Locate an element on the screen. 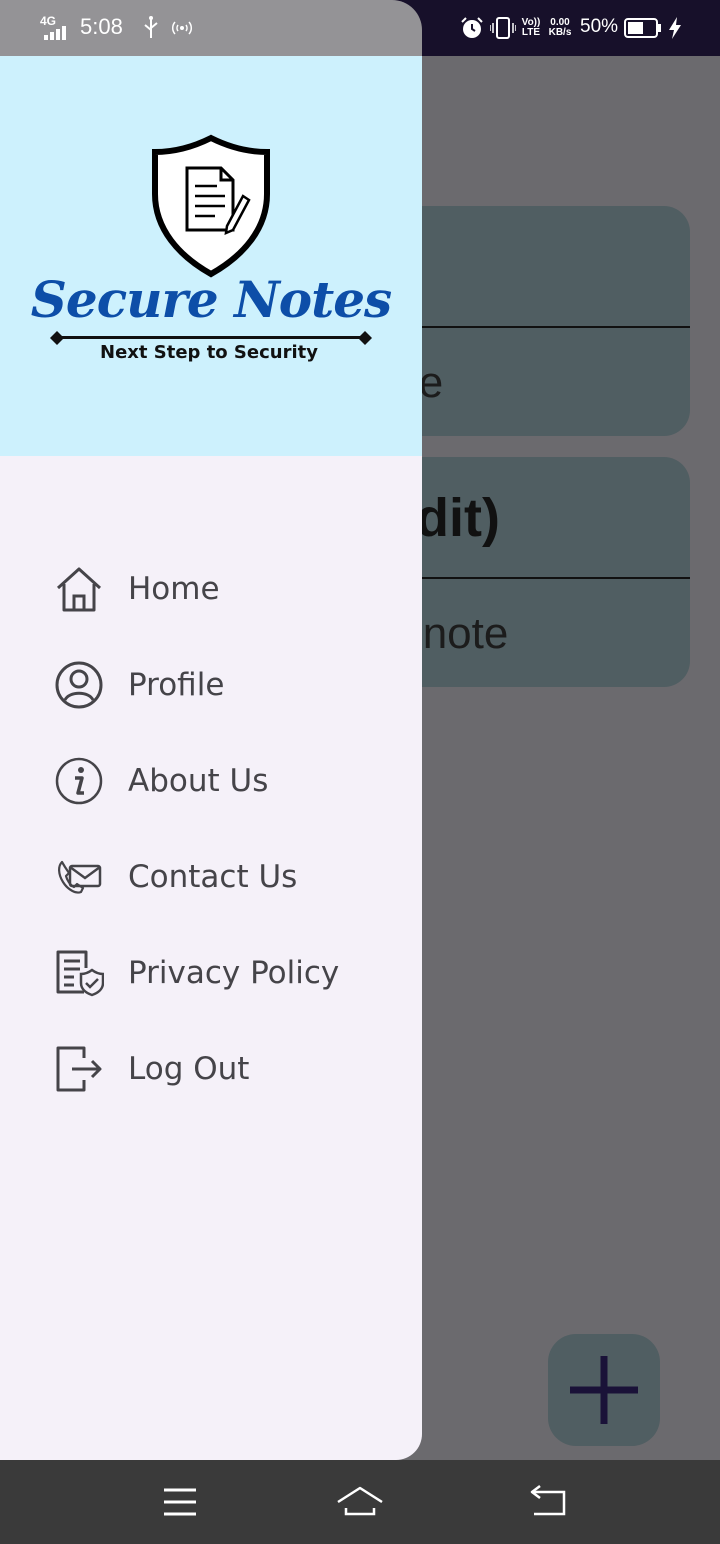  menu-label: Profile is located at coordinates (176, 685).